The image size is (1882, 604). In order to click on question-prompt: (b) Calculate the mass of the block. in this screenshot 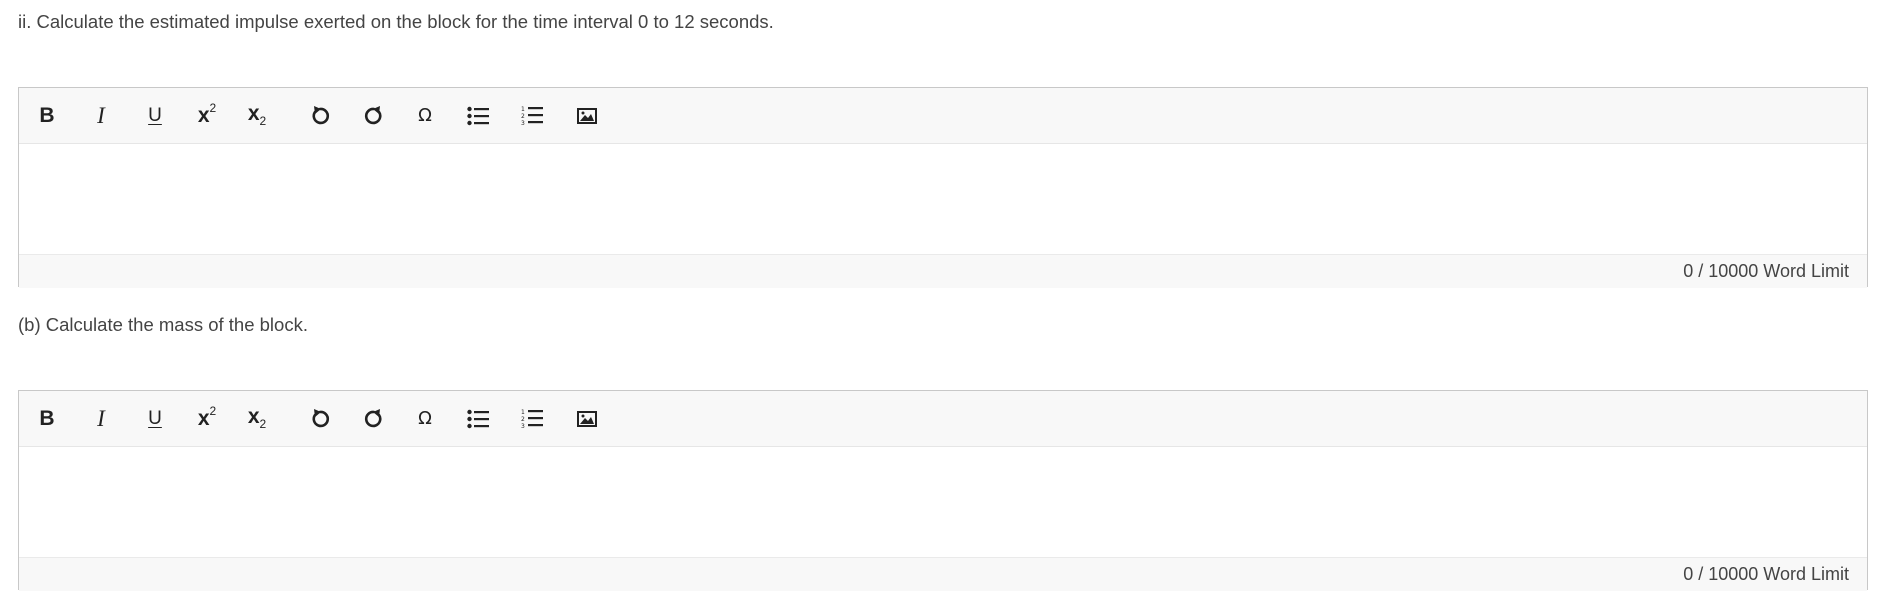, I will do `click(163, 324)`.